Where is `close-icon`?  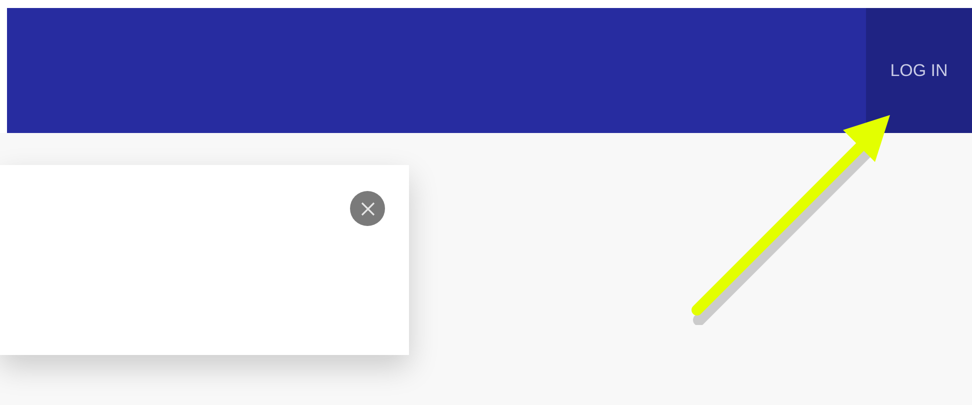
close-icon is located at coordinates (367, 209).